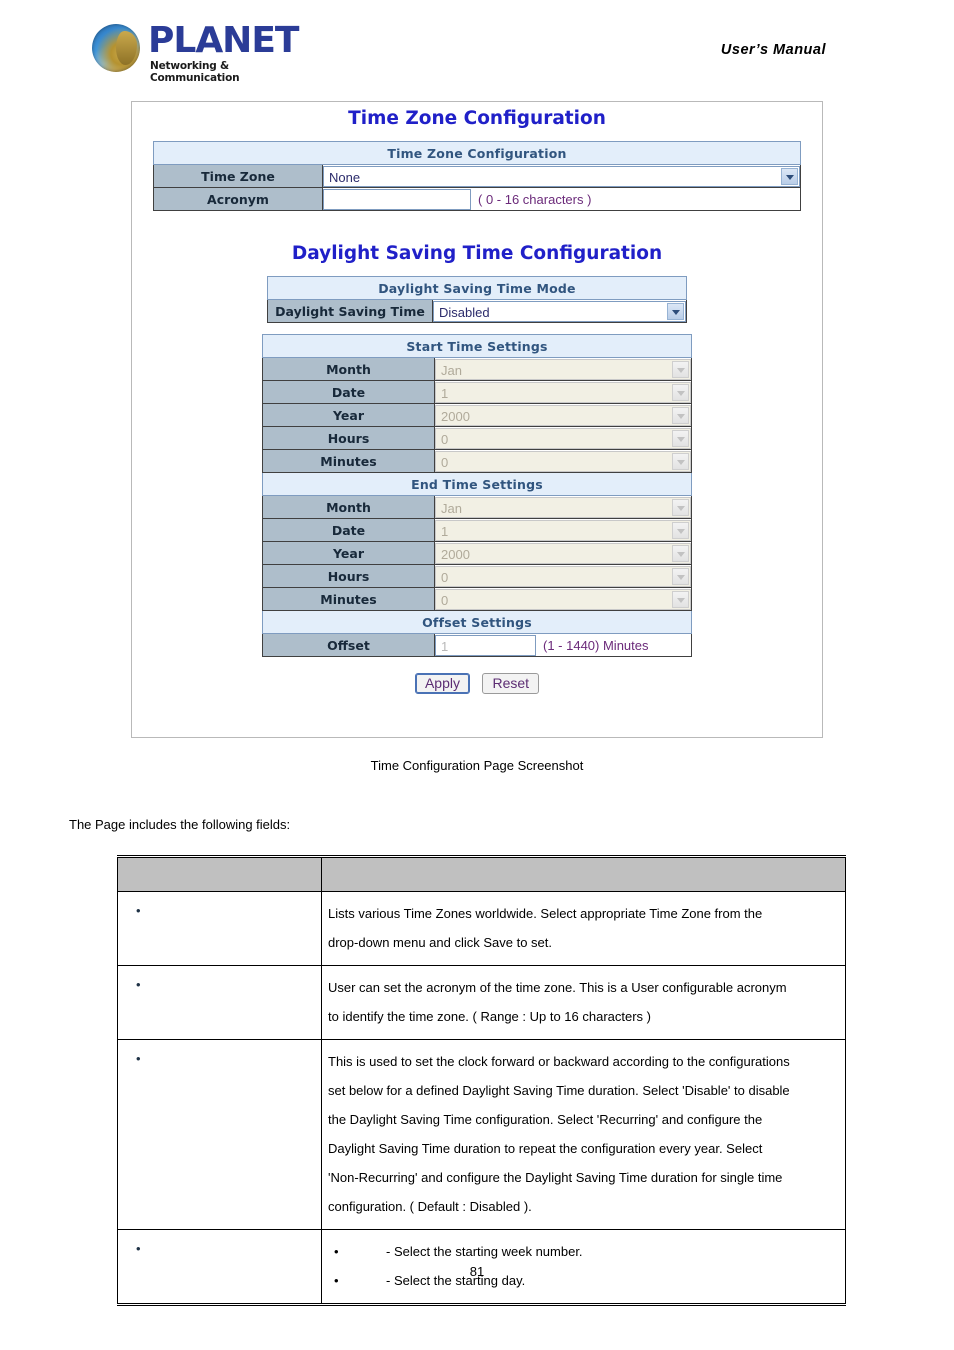  What do you see at coordinates (442, 683) in the screenshot?
I see `apply-button: Apply` at bounding box center [442, 683].